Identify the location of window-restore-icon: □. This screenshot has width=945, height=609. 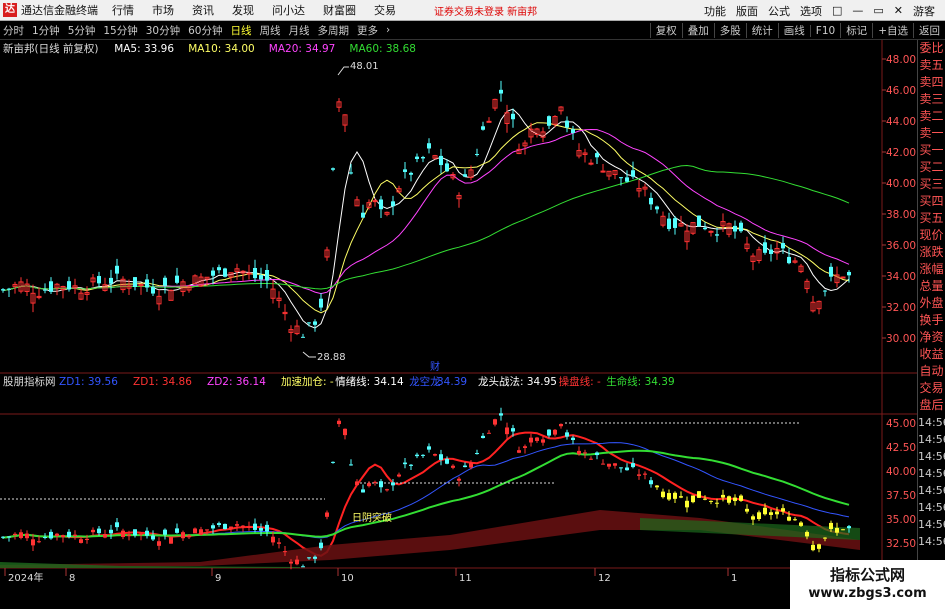
(837, 10).